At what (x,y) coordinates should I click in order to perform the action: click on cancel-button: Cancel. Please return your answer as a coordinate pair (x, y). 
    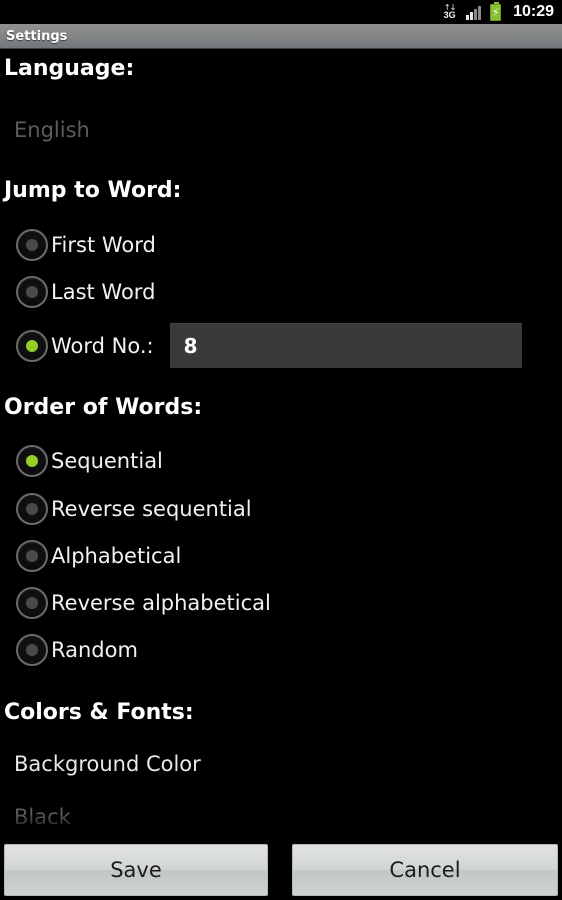
    Looking at the image, I should click on (425, 870).